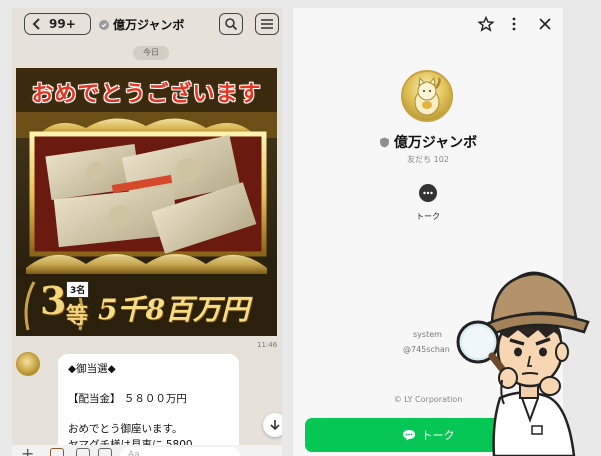 The image size is (601, 456). I want to click on banner-headline: おめでとうございます, so click(146, 94).